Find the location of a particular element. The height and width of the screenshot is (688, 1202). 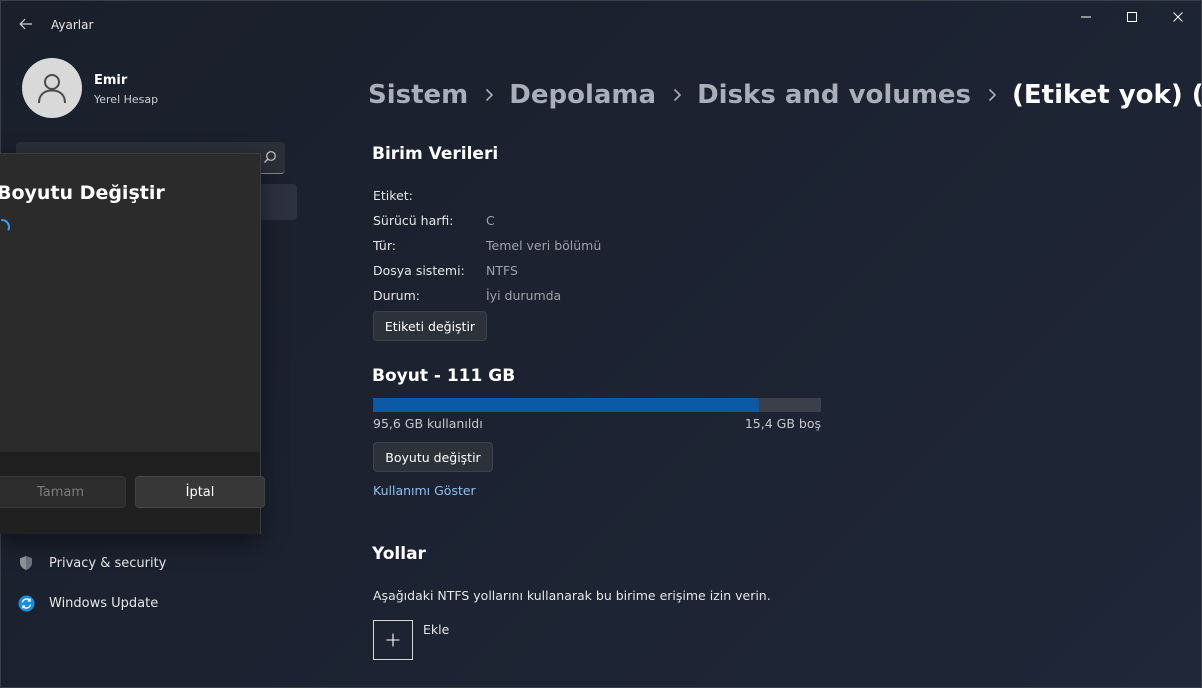

change-label-button: Etiketi değiştir is located at coordinates (430, 326).